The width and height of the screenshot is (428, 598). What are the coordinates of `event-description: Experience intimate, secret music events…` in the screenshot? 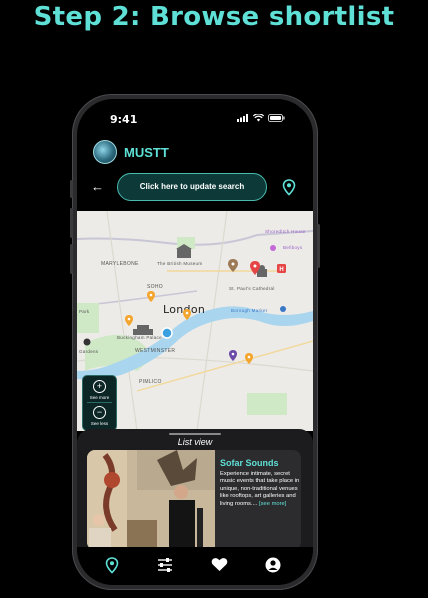 It's located at (260, 489).